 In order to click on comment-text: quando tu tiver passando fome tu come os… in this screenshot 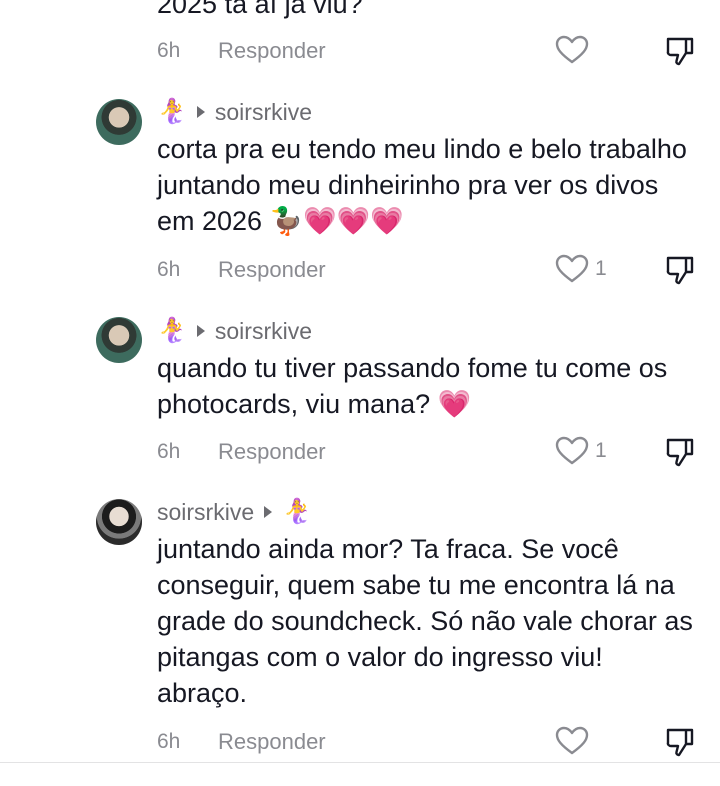, I will do `click(412, 386)`.